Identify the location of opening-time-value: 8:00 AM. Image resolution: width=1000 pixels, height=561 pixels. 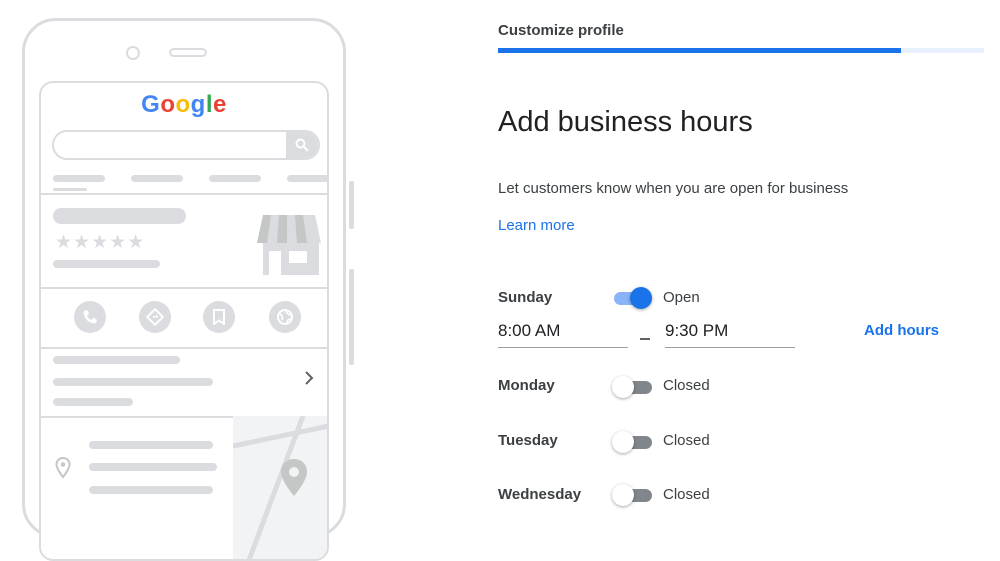
(529, 330).